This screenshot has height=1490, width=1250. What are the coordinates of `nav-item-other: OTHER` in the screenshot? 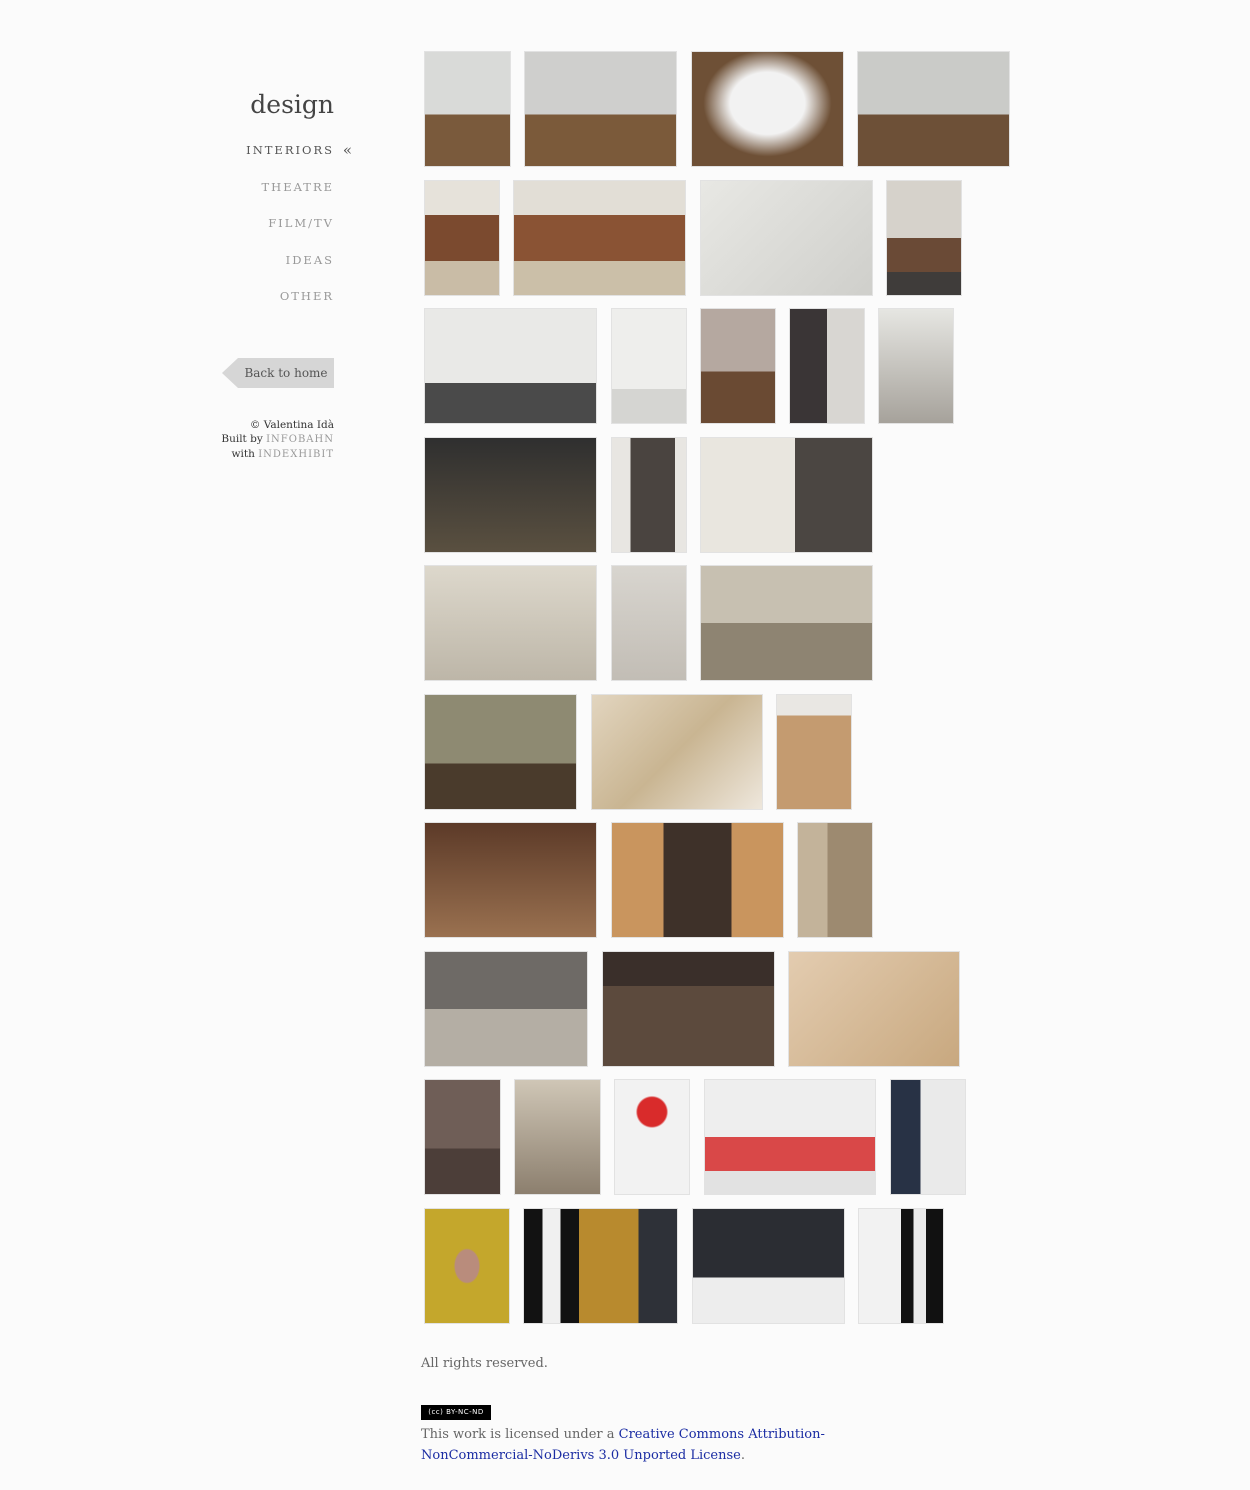 It's located at (267, 303).